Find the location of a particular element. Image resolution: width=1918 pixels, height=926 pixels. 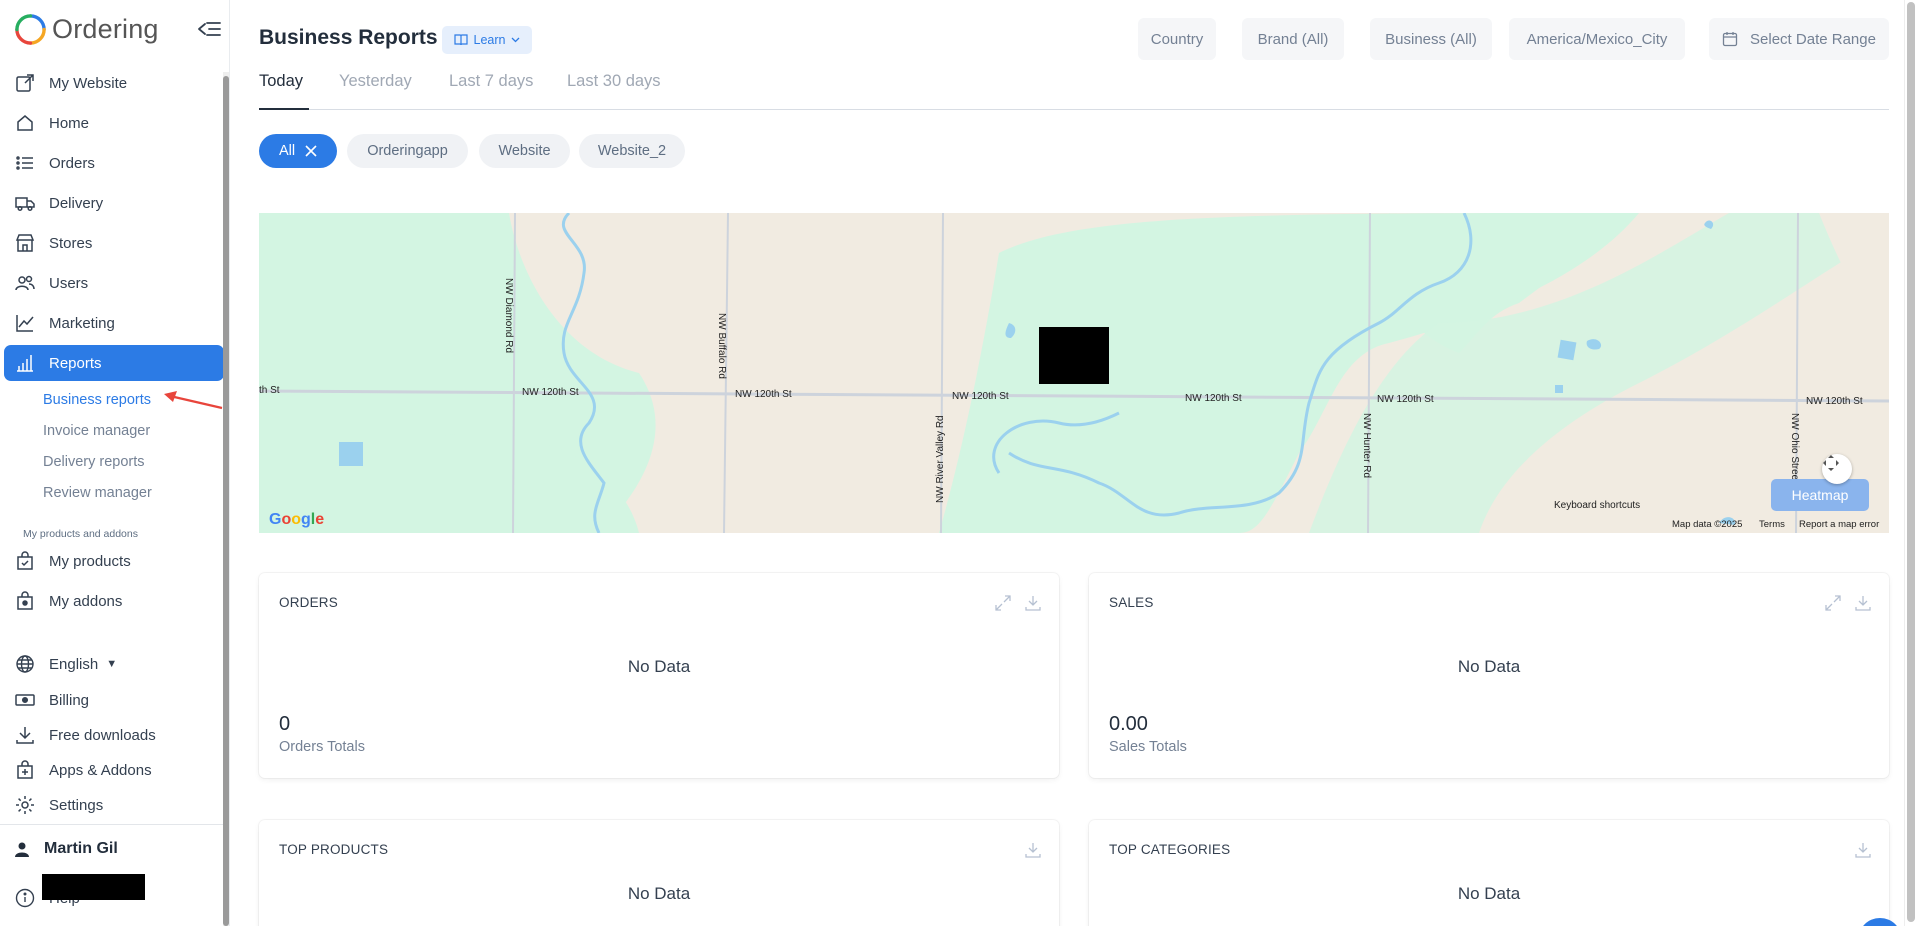

bag-icon is located at coordinates (25, 601).